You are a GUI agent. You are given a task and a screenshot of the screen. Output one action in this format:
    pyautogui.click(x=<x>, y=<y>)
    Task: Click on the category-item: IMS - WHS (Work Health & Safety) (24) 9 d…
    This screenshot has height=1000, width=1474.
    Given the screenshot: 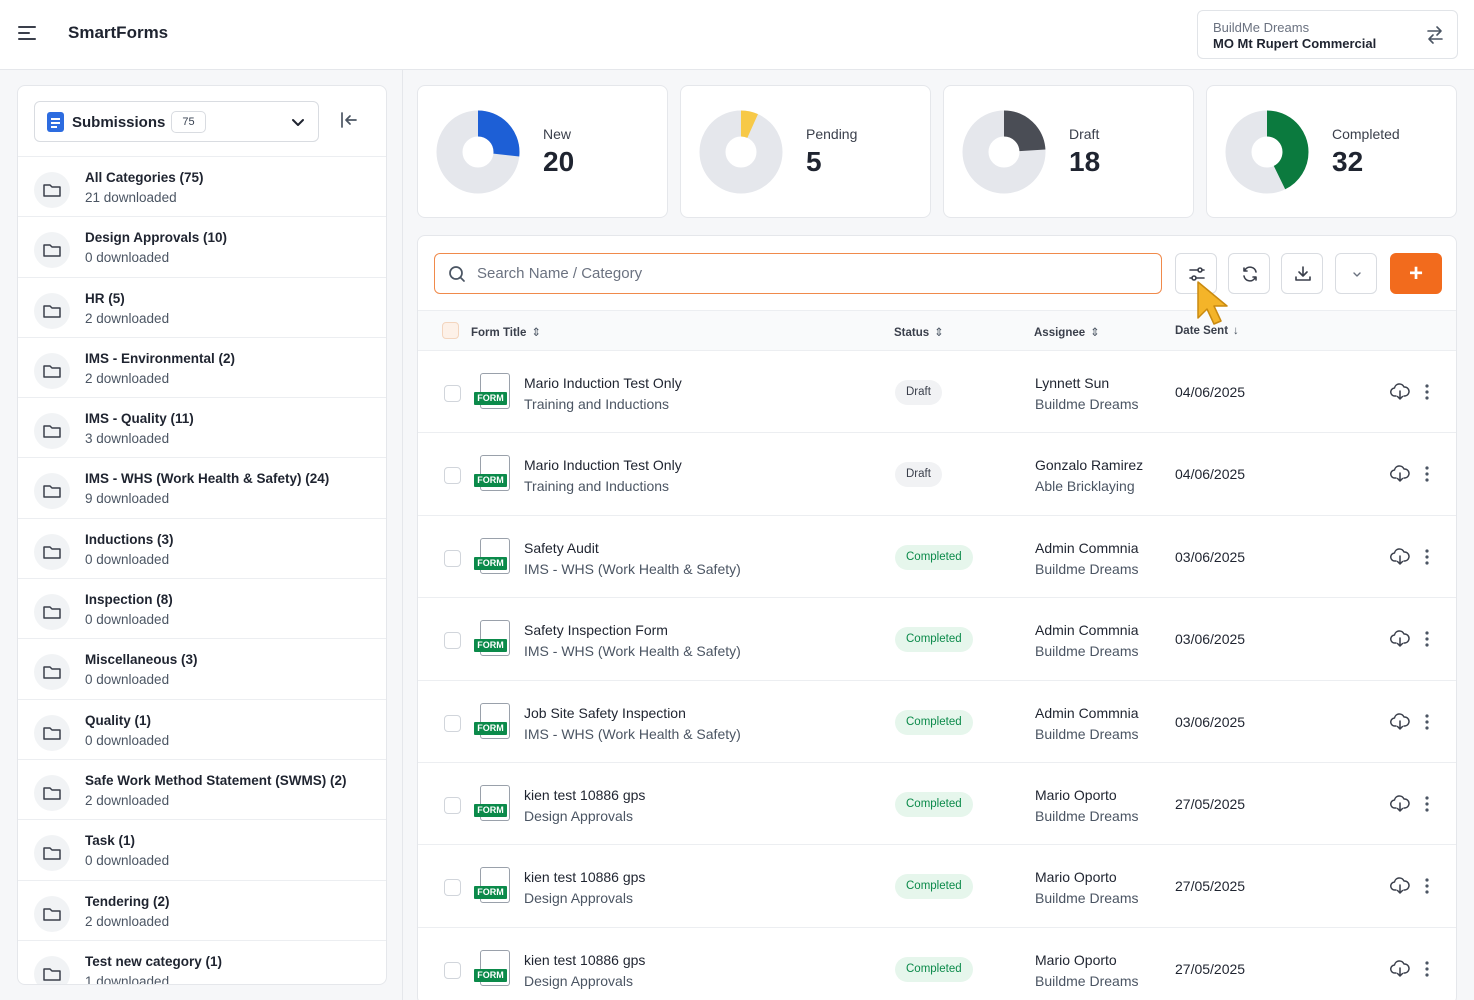 What is the action you would take?
    pyautogui.click(x=202, y=487)
    